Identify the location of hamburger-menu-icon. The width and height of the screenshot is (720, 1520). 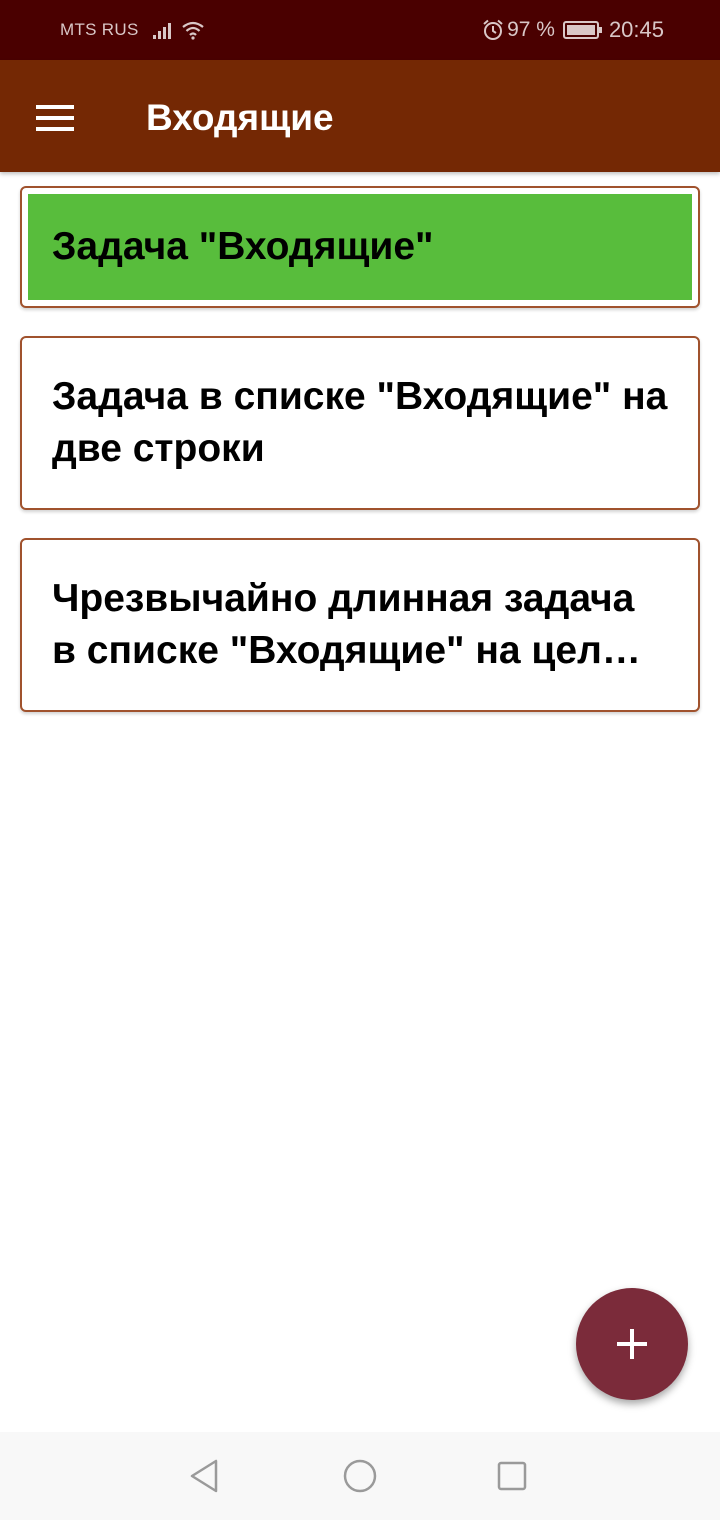
(55, 118).